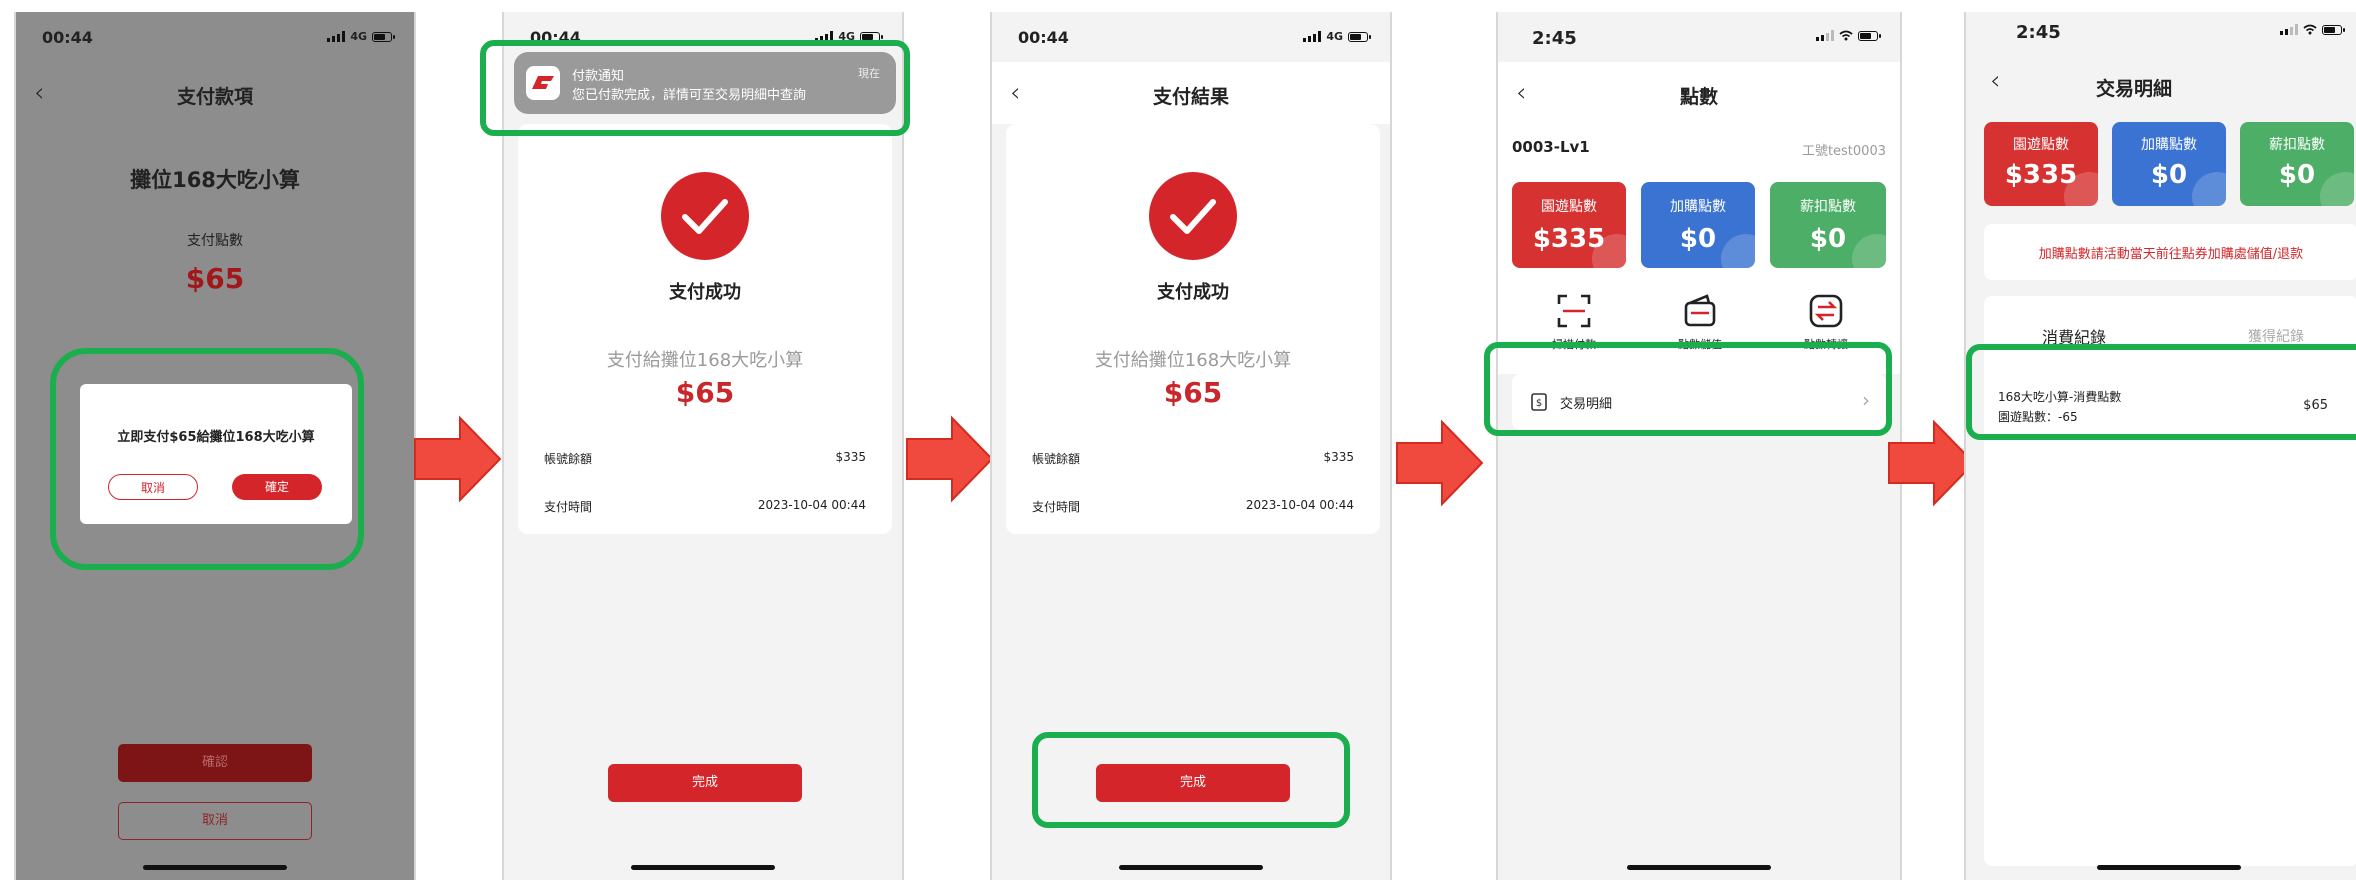  Describe the element at coordinates (215, 180) in the screenshot. I see `store-name: 攤位168大吃小算` at that location.